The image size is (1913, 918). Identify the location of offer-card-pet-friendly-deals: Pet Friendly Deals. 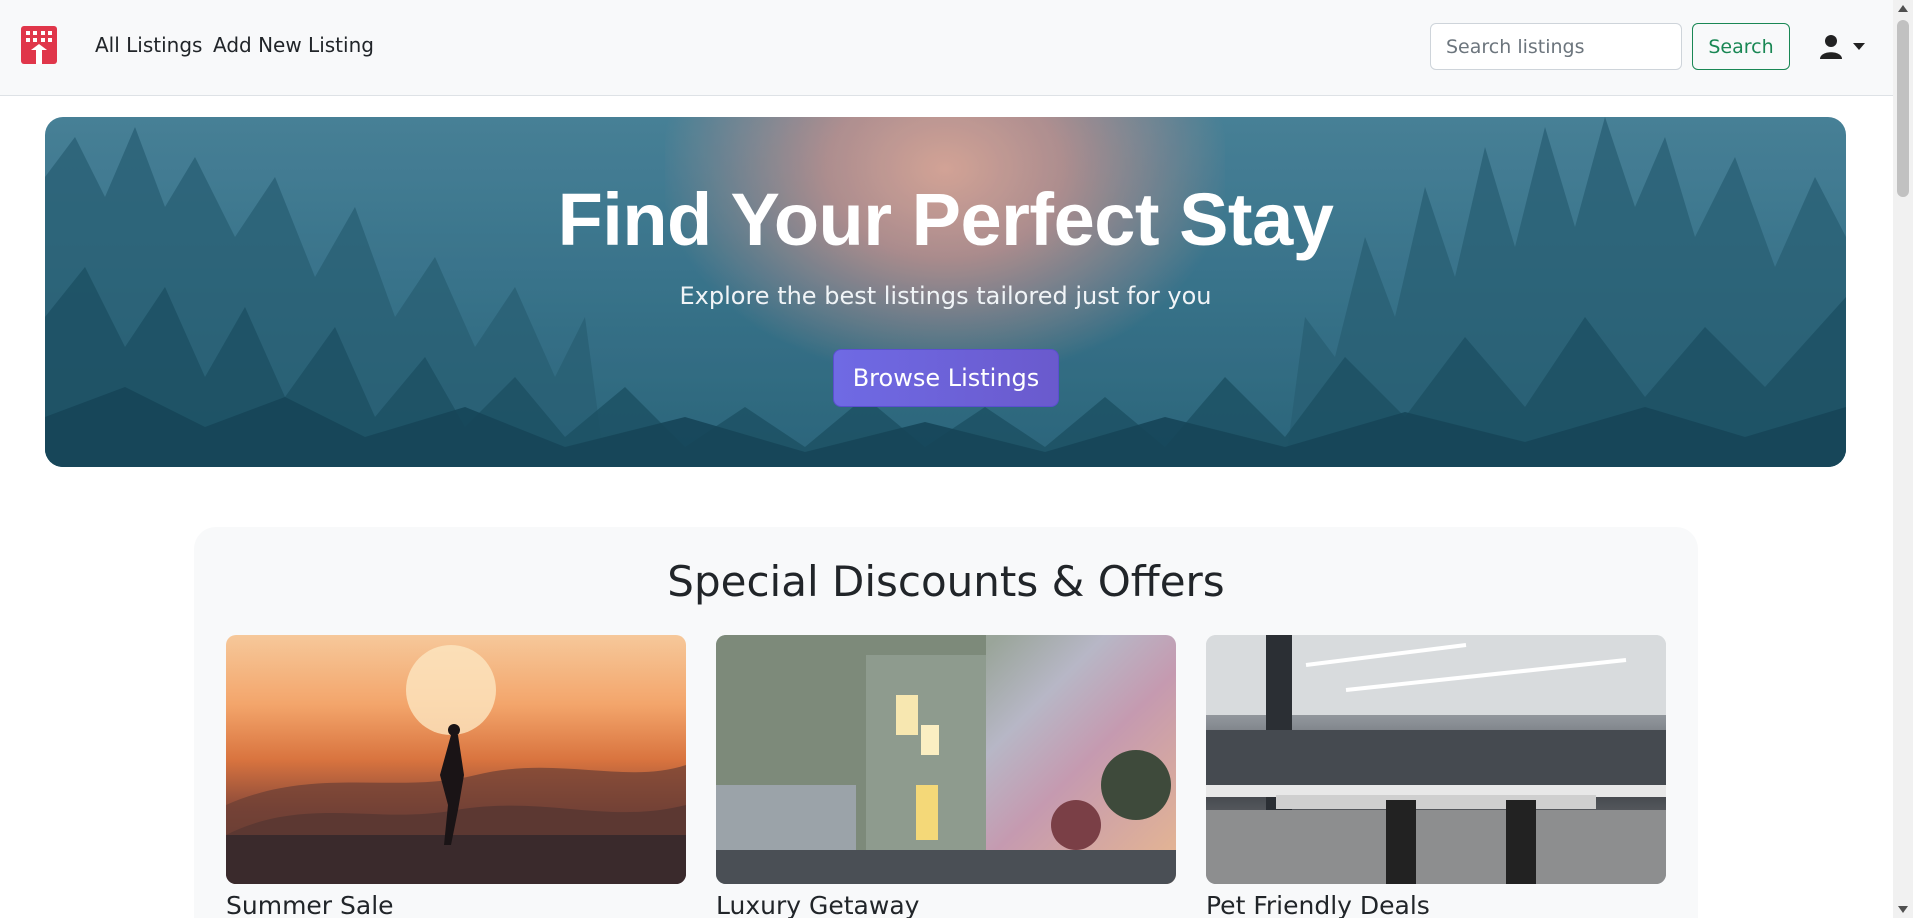
(1436, 776).